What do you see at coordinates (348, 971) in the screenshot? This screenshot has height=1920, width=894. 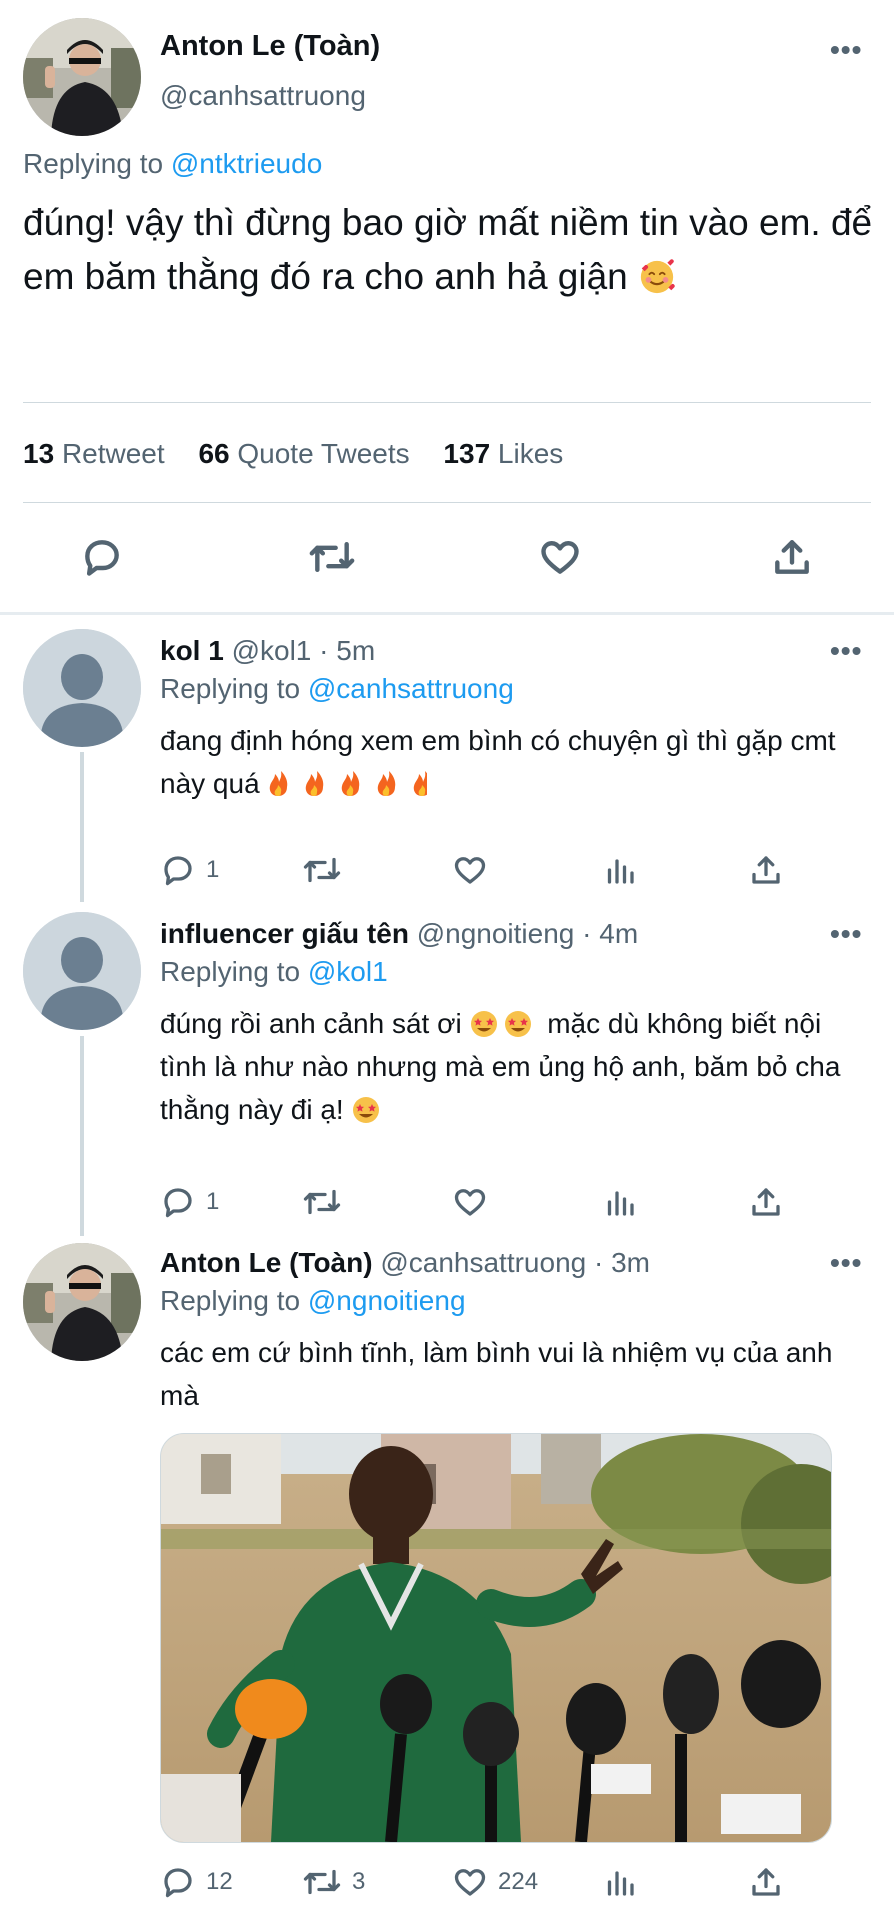 I see `replying-to-link: @kol1` at bounding box center [348, 971].